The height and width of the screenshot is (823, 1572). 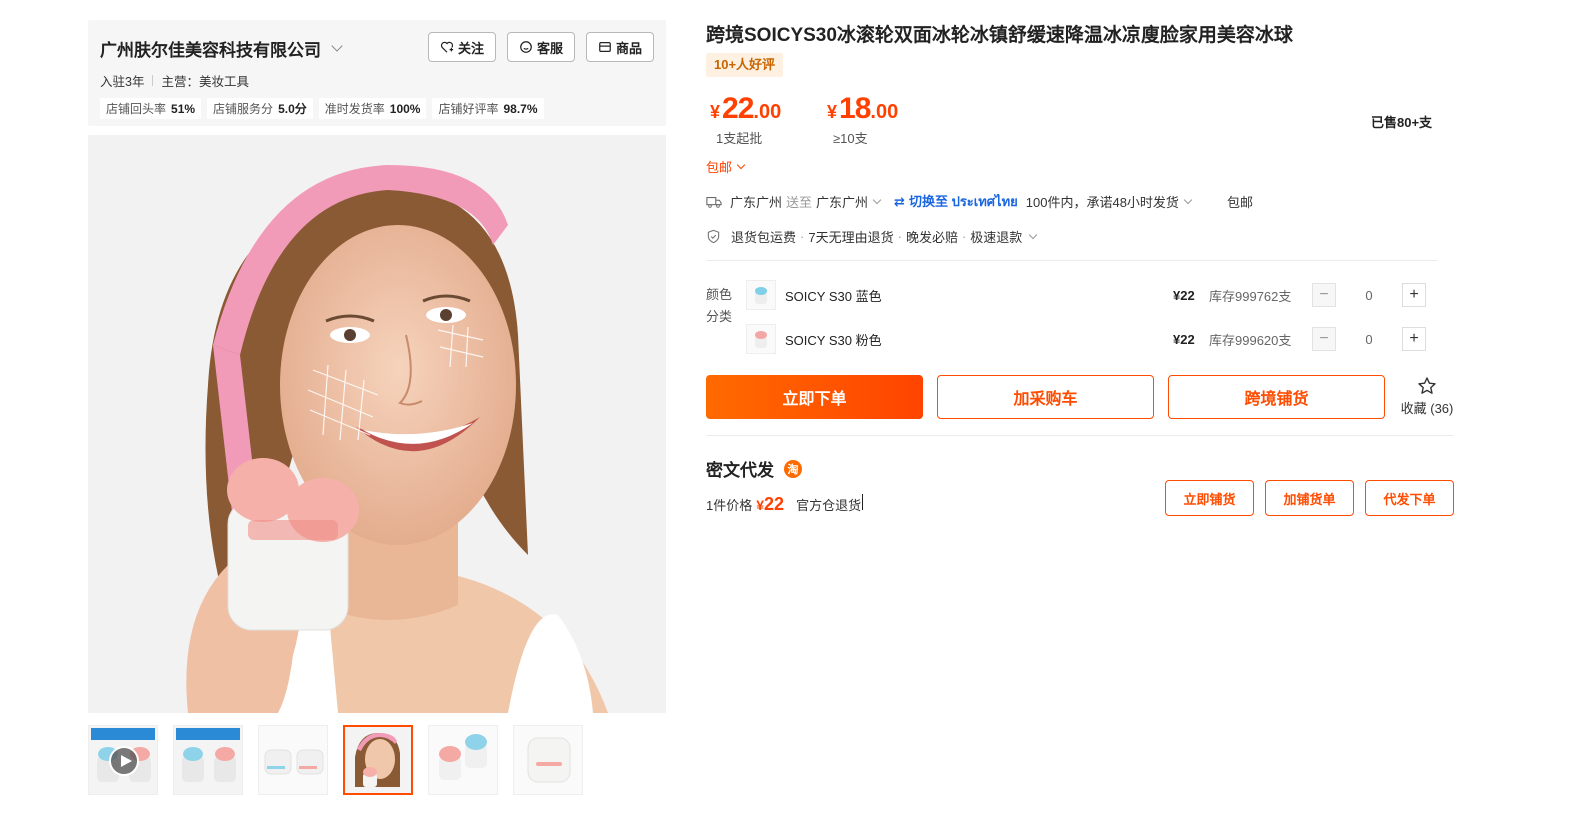 I want to click on sku-option-row: SOICY S30 蓝色 ¥22 库存999762支 − 0 +, so click(x=1092, y=295).